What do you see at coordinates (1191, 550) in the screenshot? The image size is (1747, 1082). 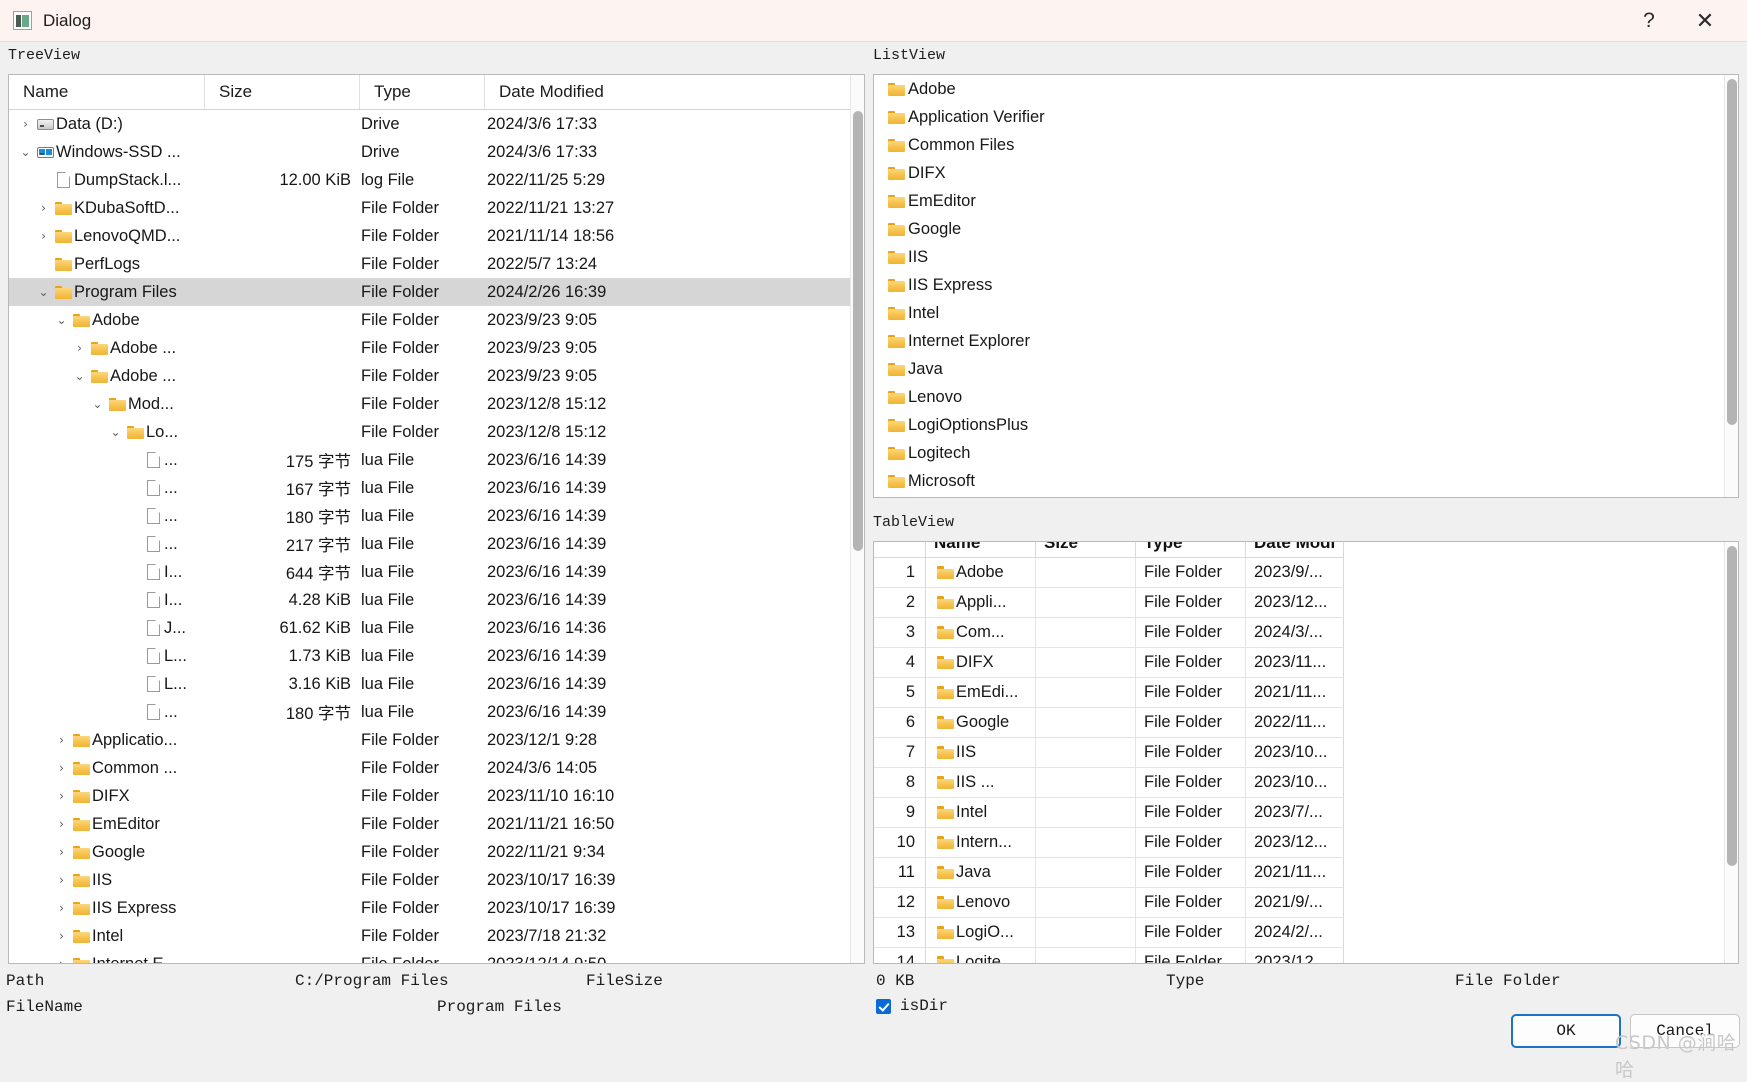 I see `table-column-header-type: Type` at bounding box center [1191, 550].